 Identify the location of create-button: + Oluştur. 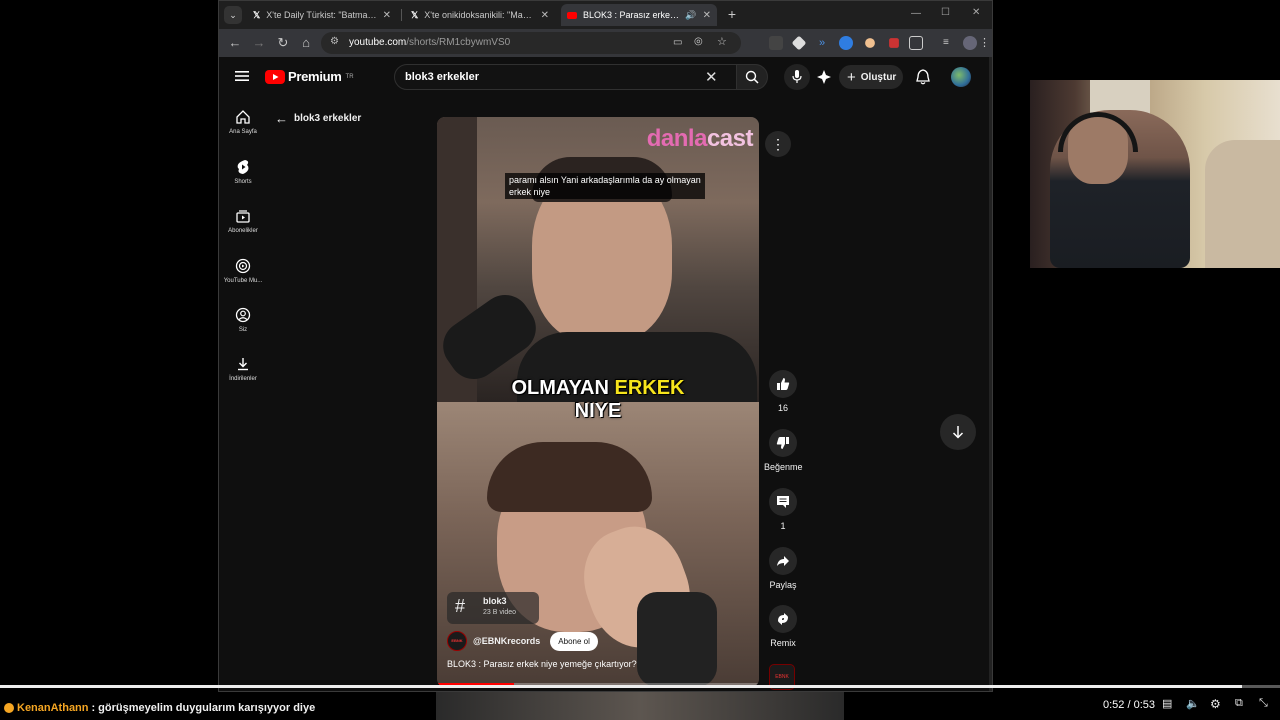
(871, 77).